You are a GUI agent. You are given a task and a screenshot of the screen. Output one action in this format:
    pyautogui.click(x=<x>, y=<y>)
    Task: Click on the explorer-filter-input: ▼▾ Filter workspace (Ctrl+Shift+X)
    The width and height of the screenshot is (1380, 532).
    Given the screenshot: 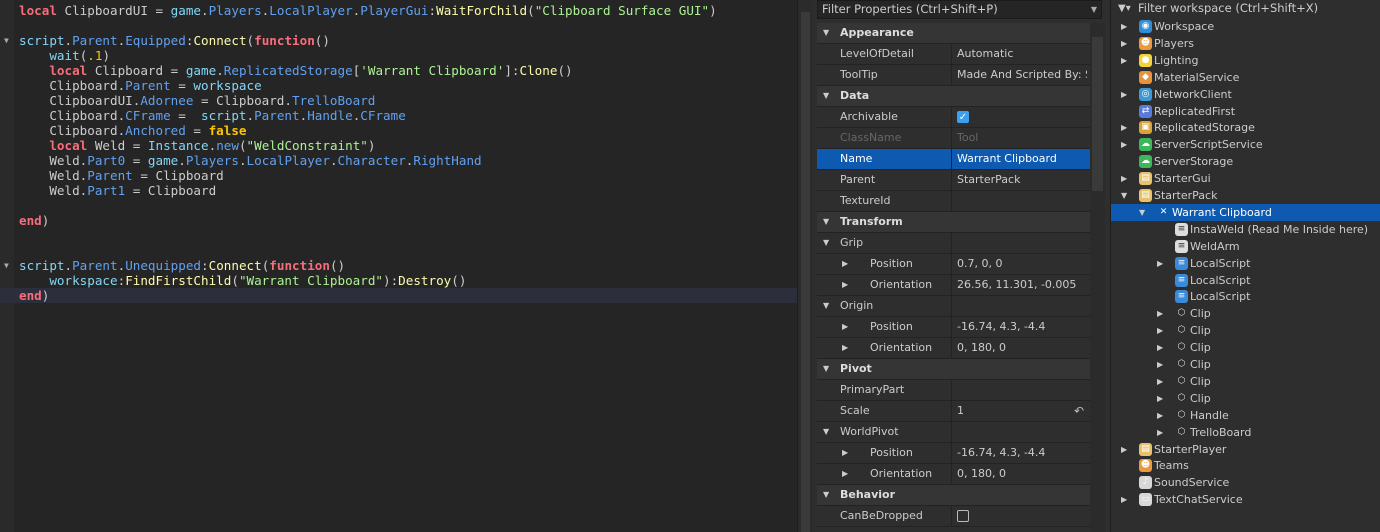 What is the action you would take?
    pyautogui.click(x=1245, y=9)
    